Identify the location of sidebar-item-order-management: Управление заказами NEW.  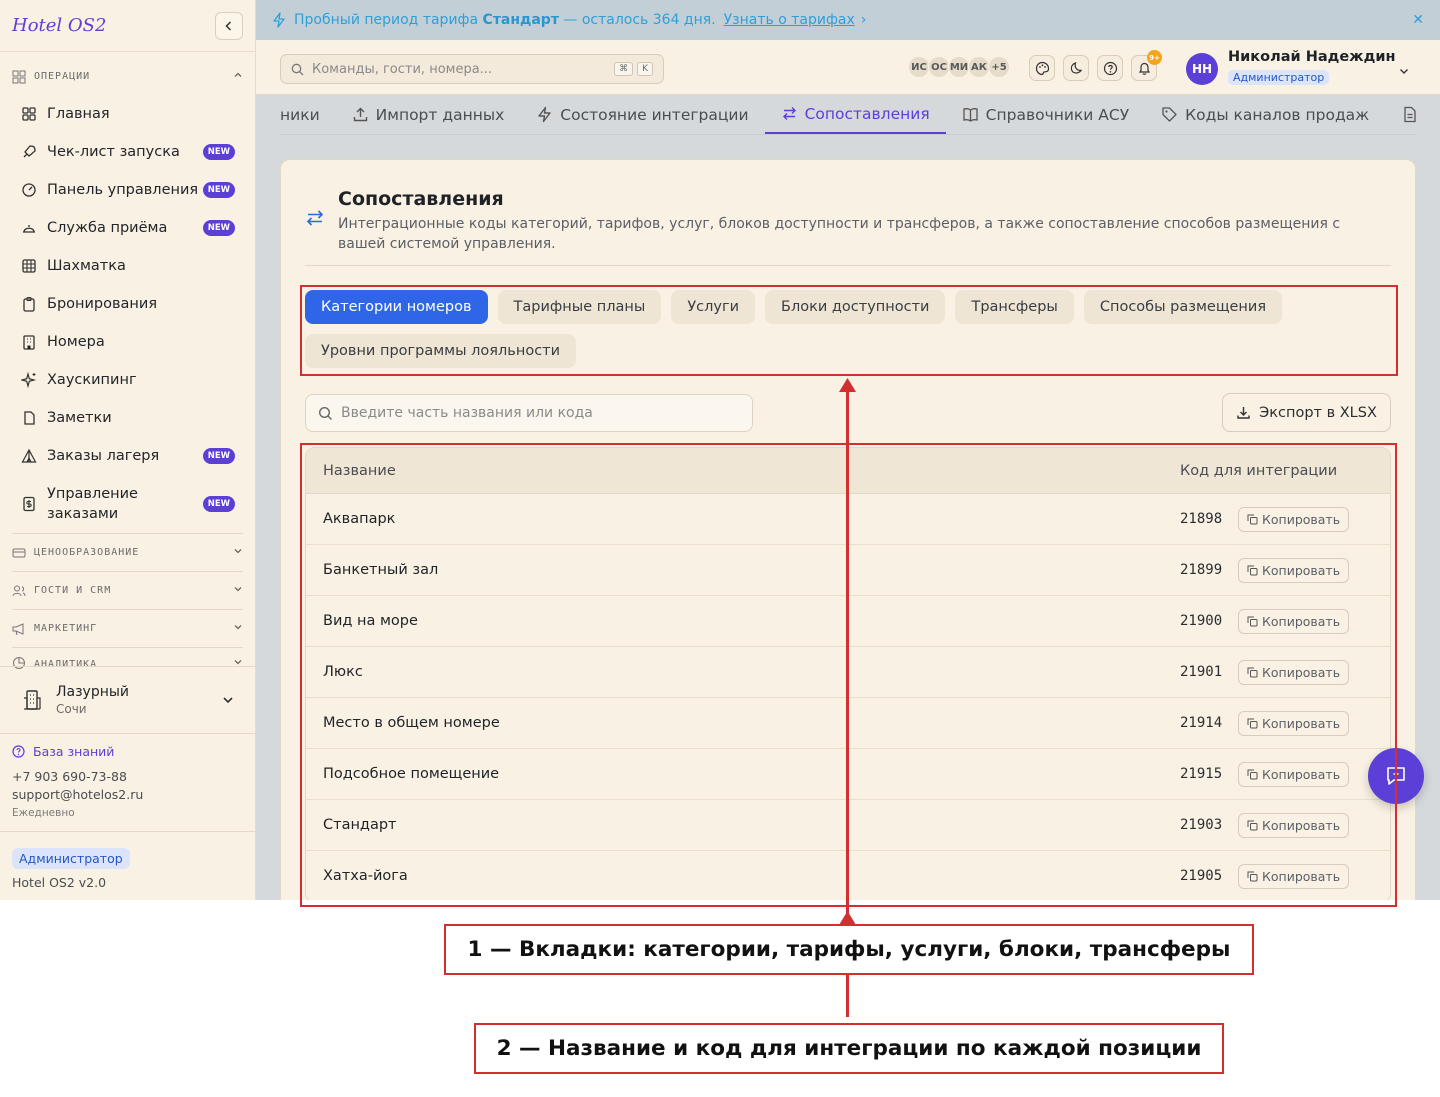
(127, 504).